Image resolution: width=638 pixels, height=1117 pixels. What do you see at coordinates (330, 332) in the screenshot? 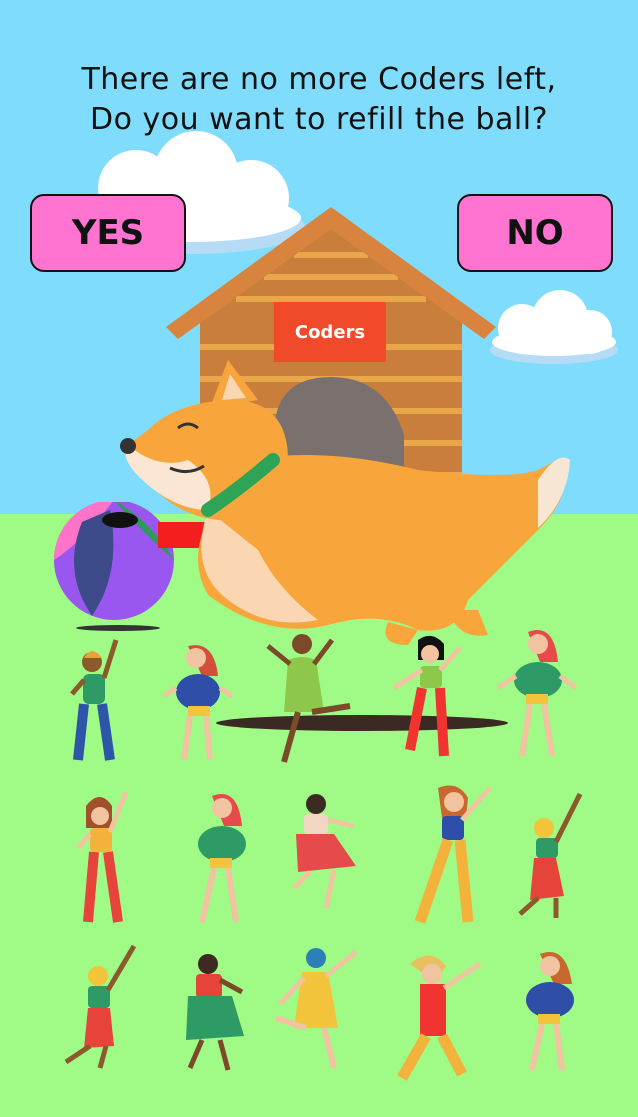
I see `house-sign-label: Coders` at bounding box center [330, 332].